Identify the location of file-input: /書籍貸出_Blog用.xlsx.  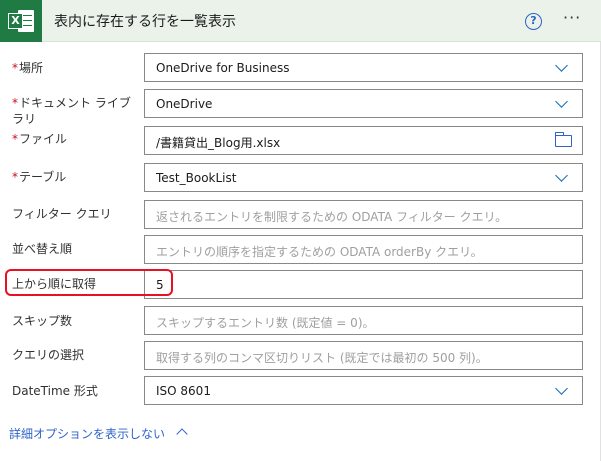
(363, 140).